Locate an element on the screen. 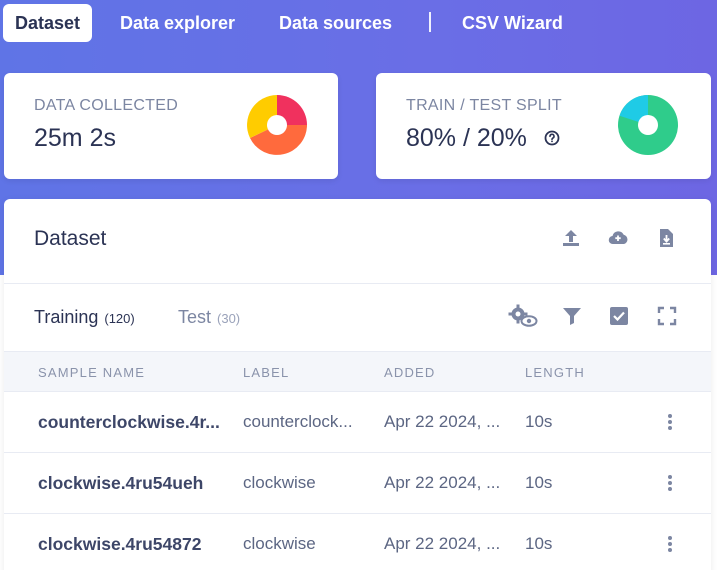  data-collected-card: DATA COLLECTED 25m 2s is located at coordinates (171, 126).